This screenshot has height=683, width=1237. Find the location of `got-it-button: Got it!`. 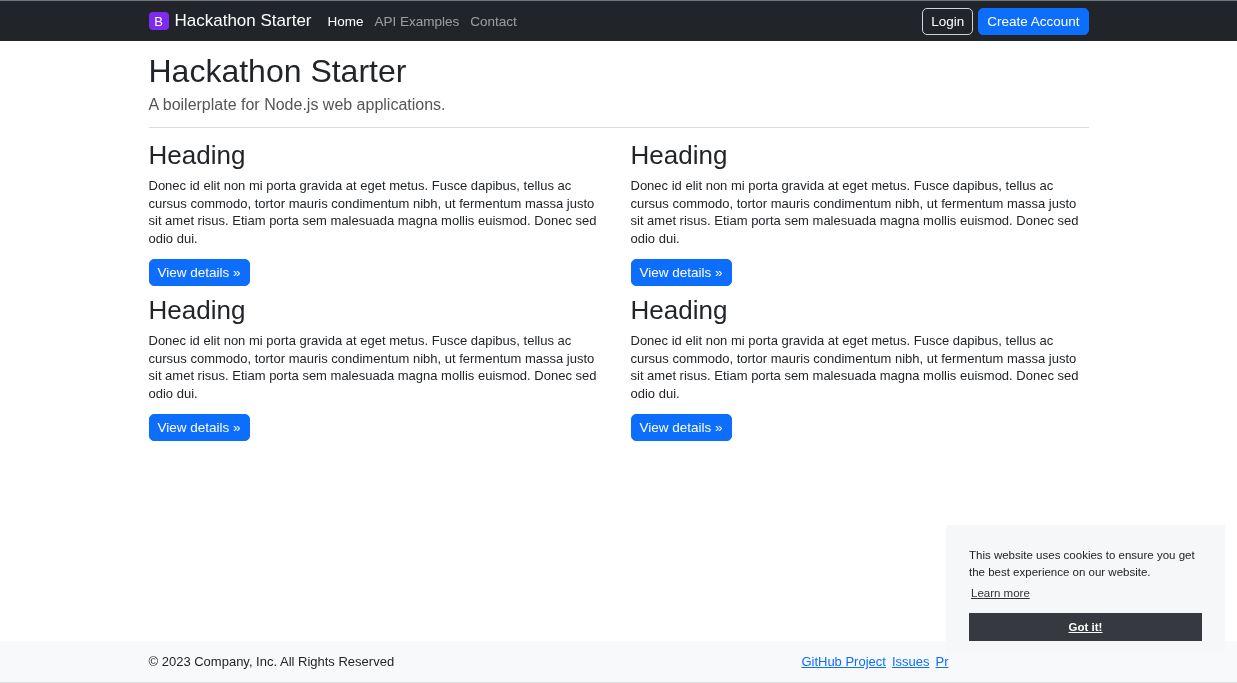

got-it-button: Got it! is located at coordinates (1085, 627).